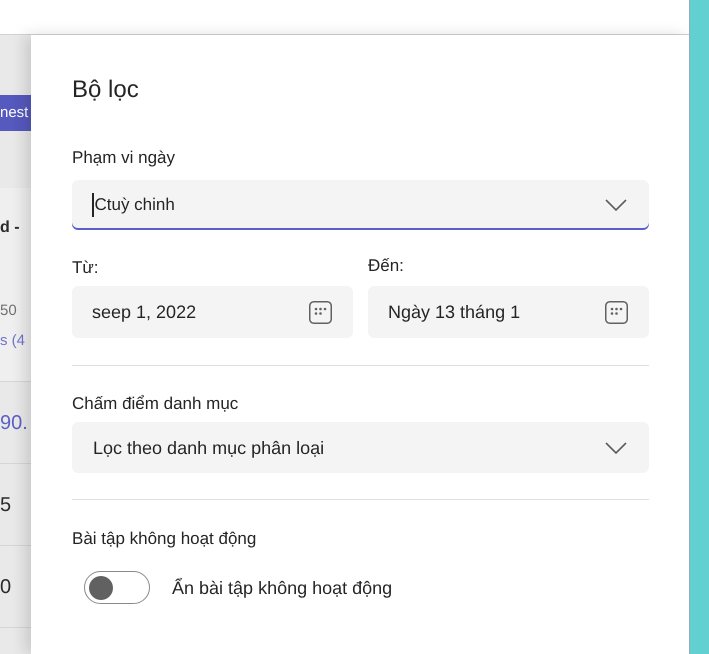 The height and width of the screenshot is (654, 709). Describe the element at coordinates (123, 158) in the screenshot. I see `field-label: Phạm vi ngày` at that location.